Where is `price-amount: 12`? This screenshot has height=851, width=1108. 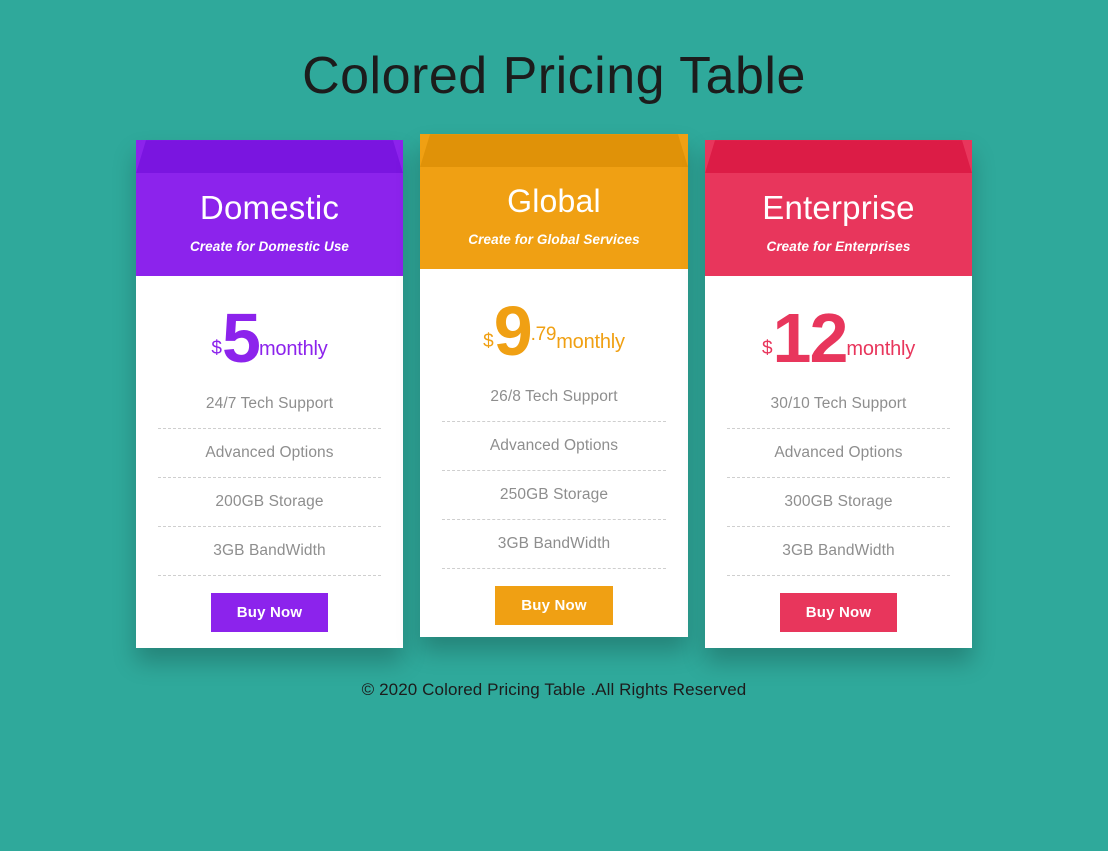 price-amount: 12 is located at coordinates (810, 338).